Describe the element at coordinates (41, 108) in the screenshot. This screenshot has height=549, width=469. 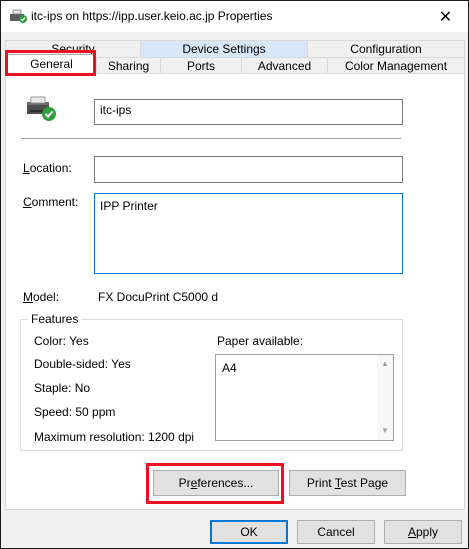
I see `printer-large-icon` at that location.